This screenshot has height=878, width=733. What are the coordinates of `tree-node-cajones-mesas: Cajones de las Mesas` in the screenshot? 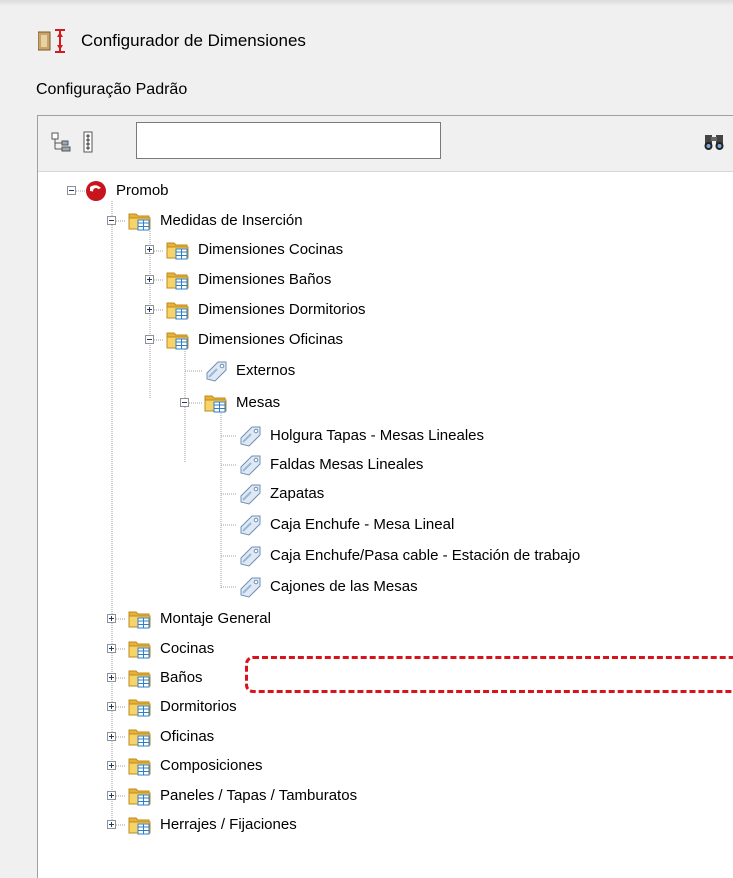 It's located at (388, 588).